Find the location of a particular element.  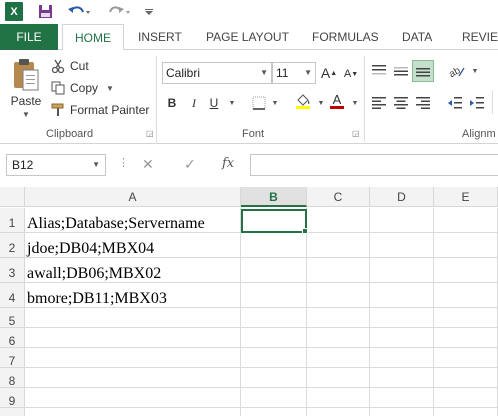

cell-d5 is located at coordinates (402, 318).